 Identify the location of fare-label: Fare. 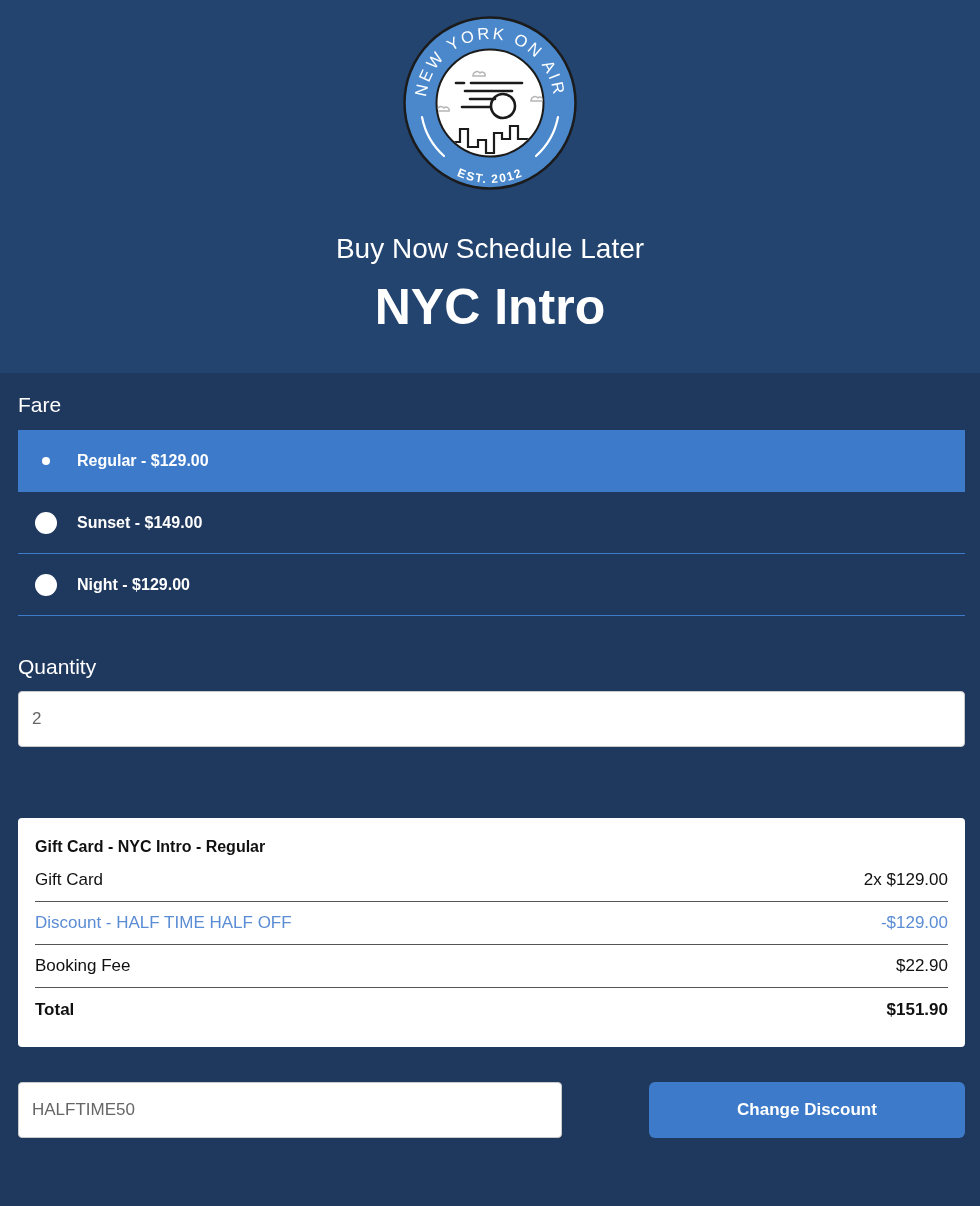
(40, 405).